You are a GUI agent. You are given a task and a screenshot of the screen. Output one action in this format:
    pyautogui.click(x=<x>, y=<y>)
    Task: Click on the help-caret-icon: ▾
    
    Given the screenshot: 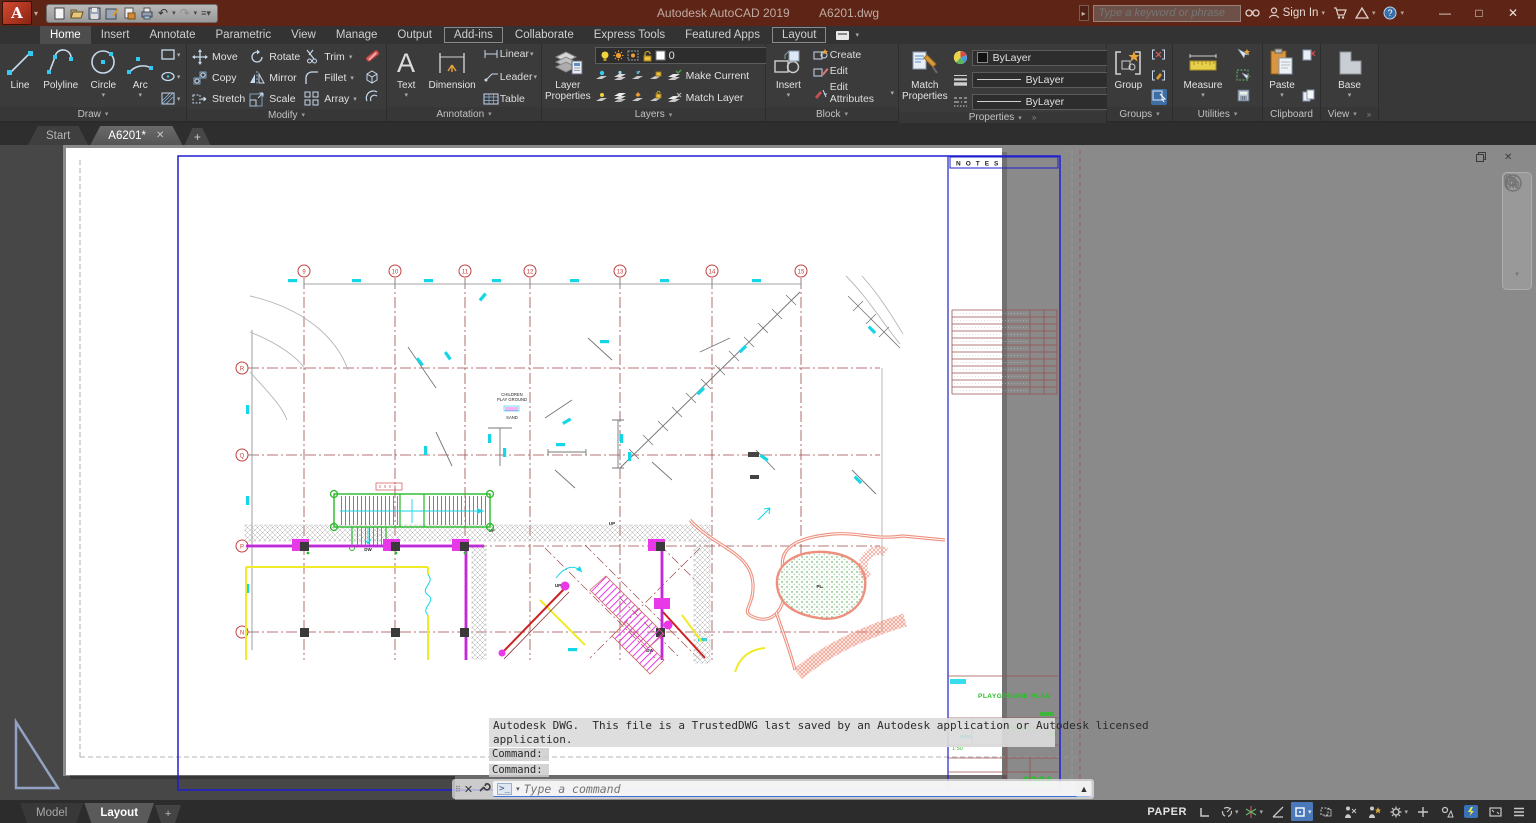 What is the action you would take?
    pyautogui.click(x=1402, y=13)
    